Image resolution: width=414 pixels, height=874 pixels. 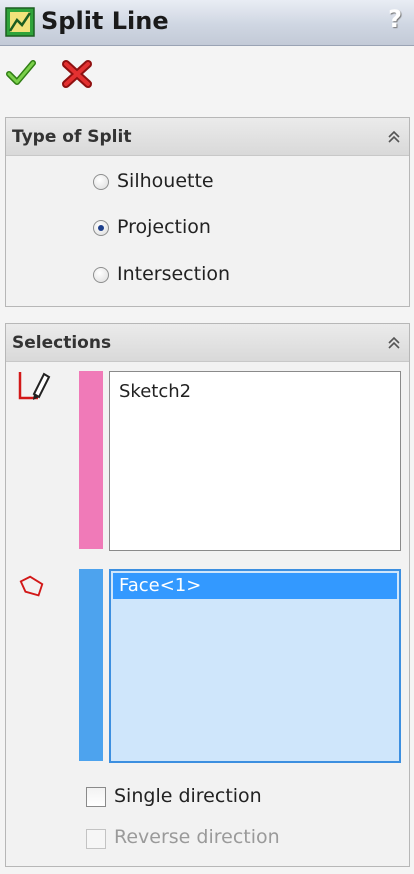 I want to click on selections-title: Selections, so click(x=62, y=343).